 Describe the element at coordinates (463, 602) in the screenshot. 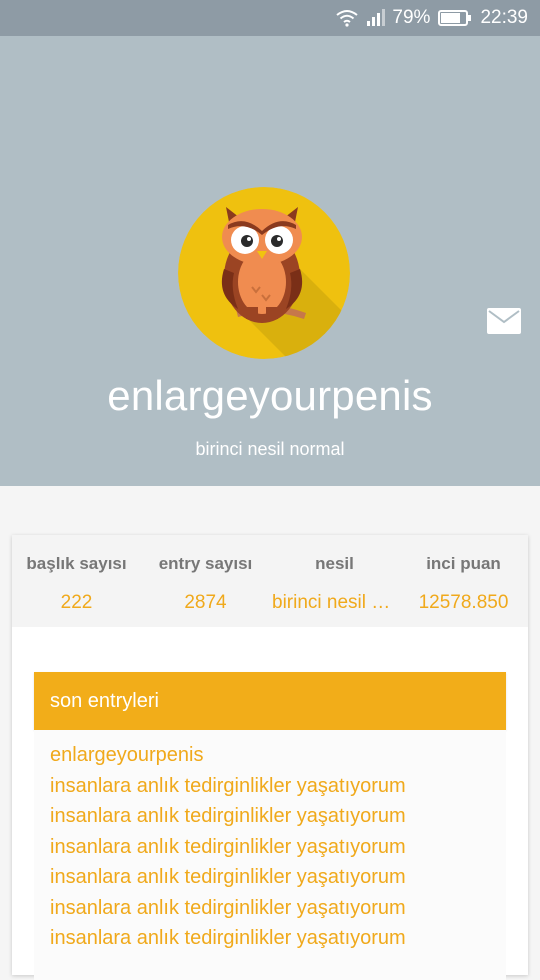

I see `stat-value: 12578.850` at that location.